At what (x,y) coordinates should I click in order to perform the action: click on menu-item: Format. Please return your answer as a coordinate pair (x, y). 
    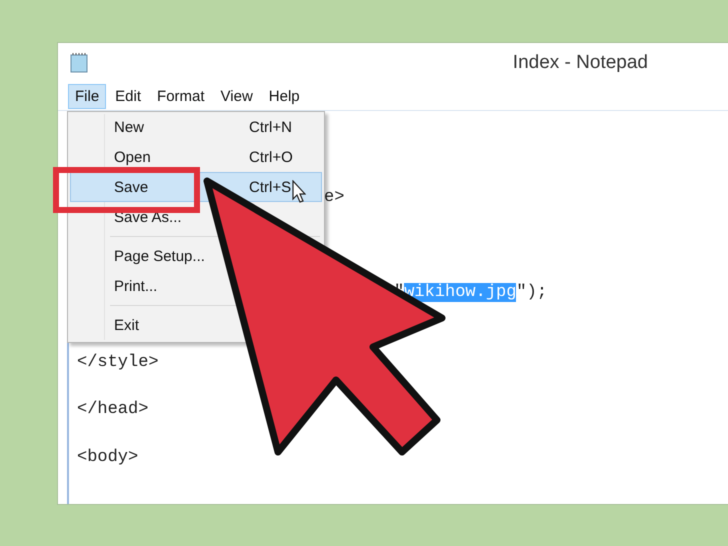
    Looking at the image, I should click on (181, 96).